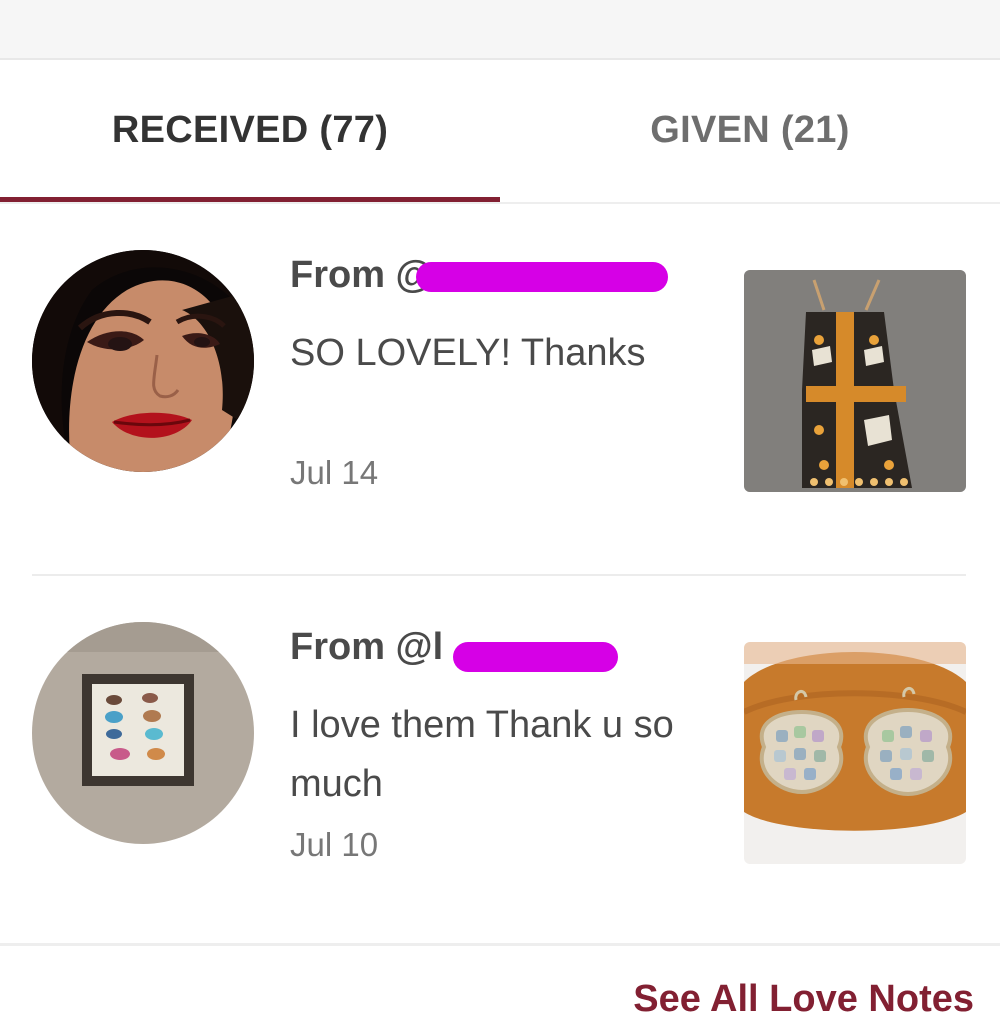 The image size is (1000, 1021). I want to click on tabs-divider, so click(500, 203).